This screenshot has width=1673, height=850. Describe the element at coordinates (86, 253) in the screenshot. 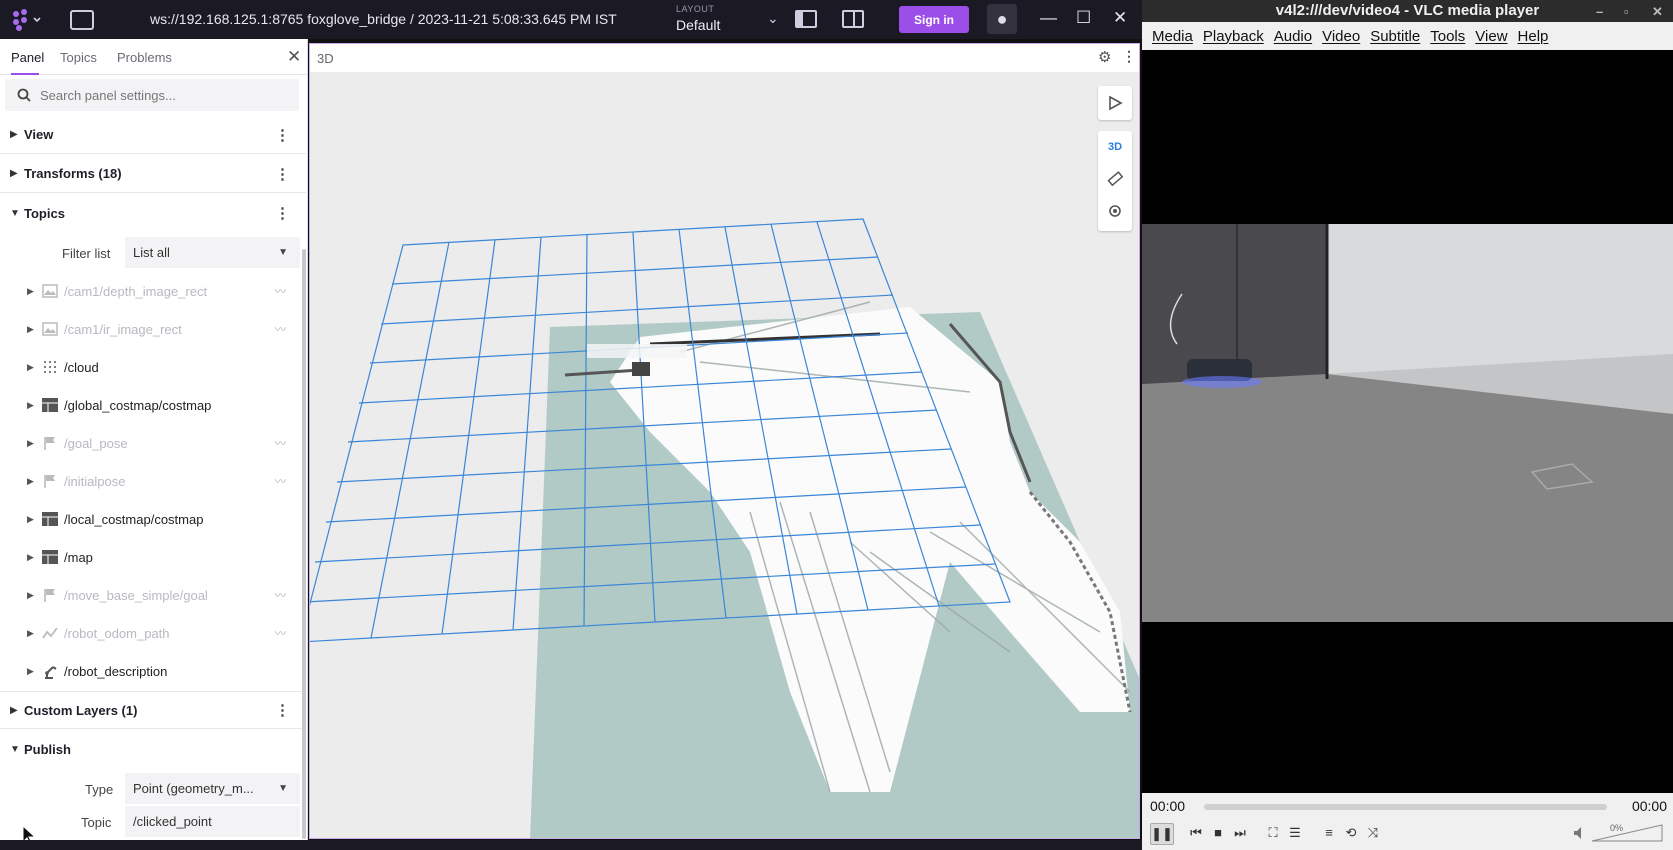

I see `filter-list-label: Filter list` at that location.